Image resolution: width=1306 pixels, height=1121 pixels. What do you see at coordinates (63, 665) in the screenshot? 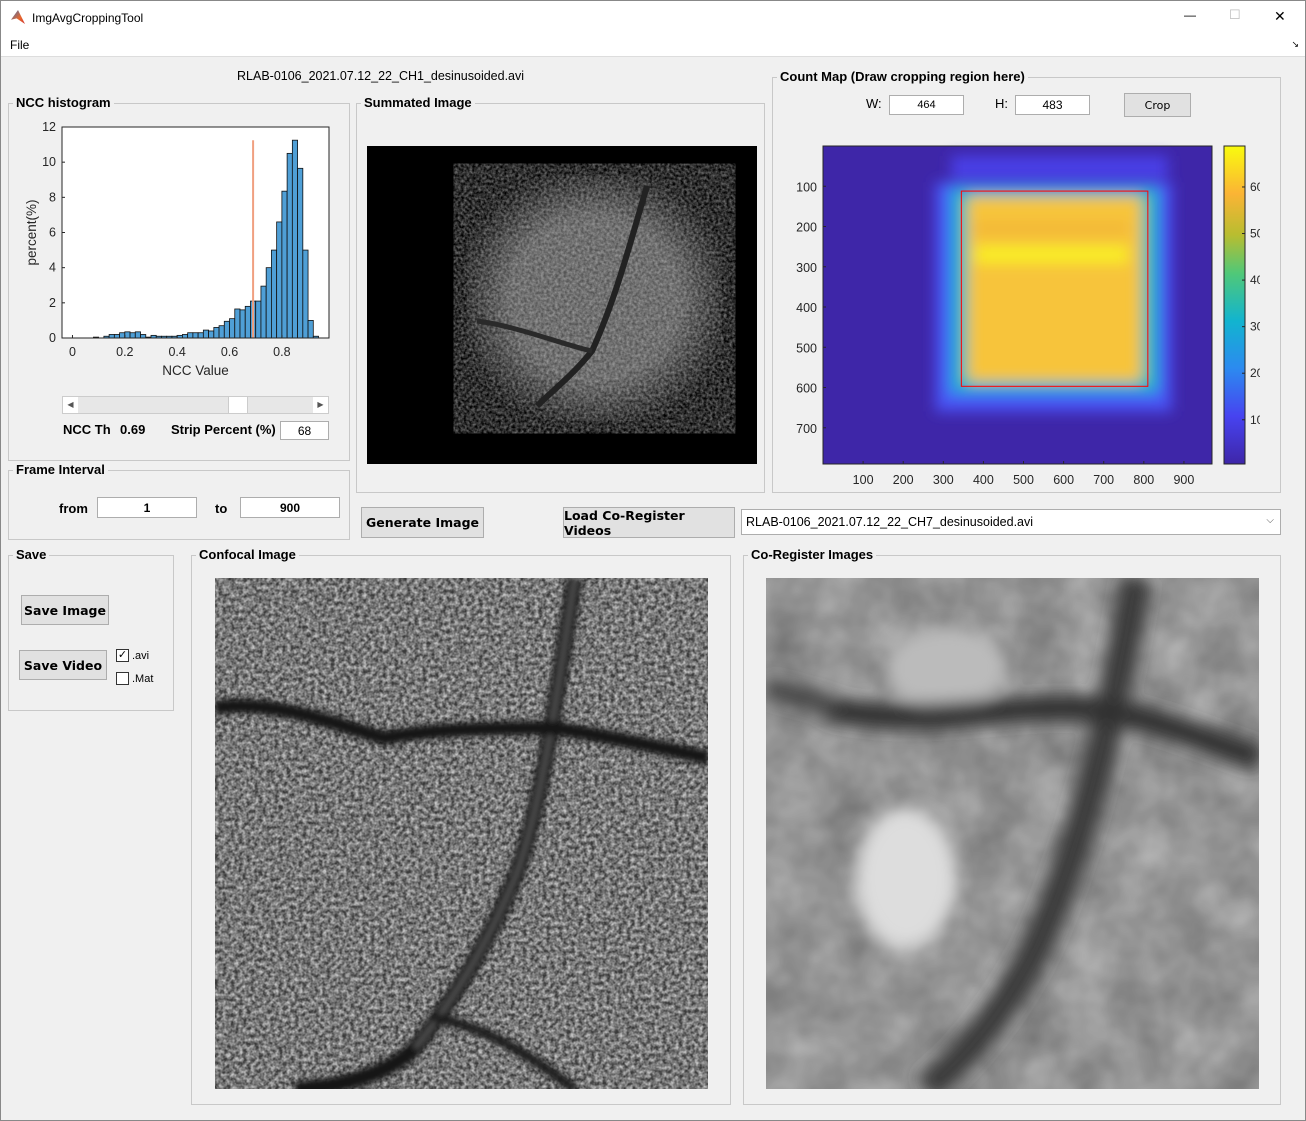
I see `save-video-button: Save Video` at bounding box center [63, 665].